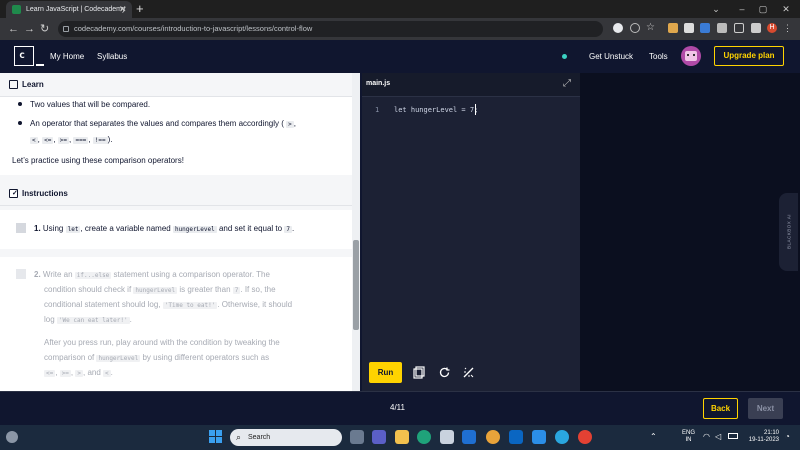 The height and width of the screenshot is (450, 800). I want to click on tab-list-chevron-icon: ⌄, so click(716, 9).